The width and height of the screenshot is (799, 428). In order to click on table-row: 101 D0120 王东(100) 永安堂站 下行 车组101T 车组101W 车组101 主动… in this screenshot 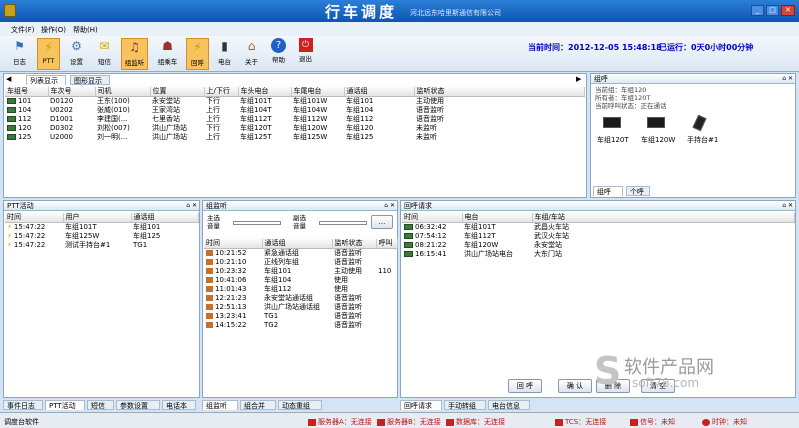, I will do `click(295, 102)`.